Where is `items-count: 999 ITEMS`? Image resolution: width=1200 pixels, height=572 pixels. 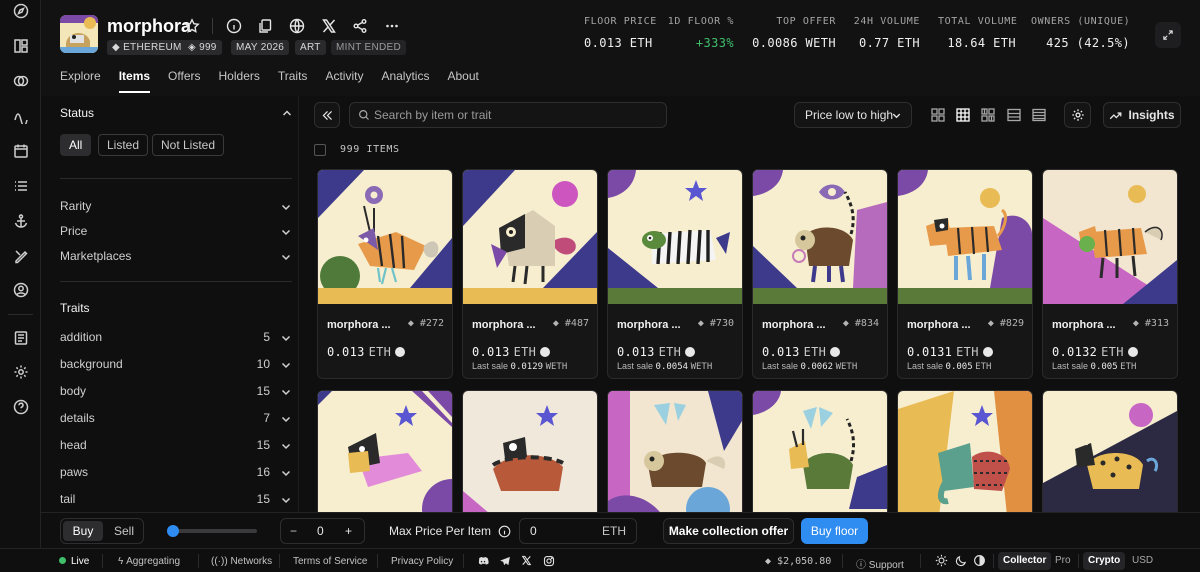 items-count: 999 ITEMS is located at coordinates (370, 149).